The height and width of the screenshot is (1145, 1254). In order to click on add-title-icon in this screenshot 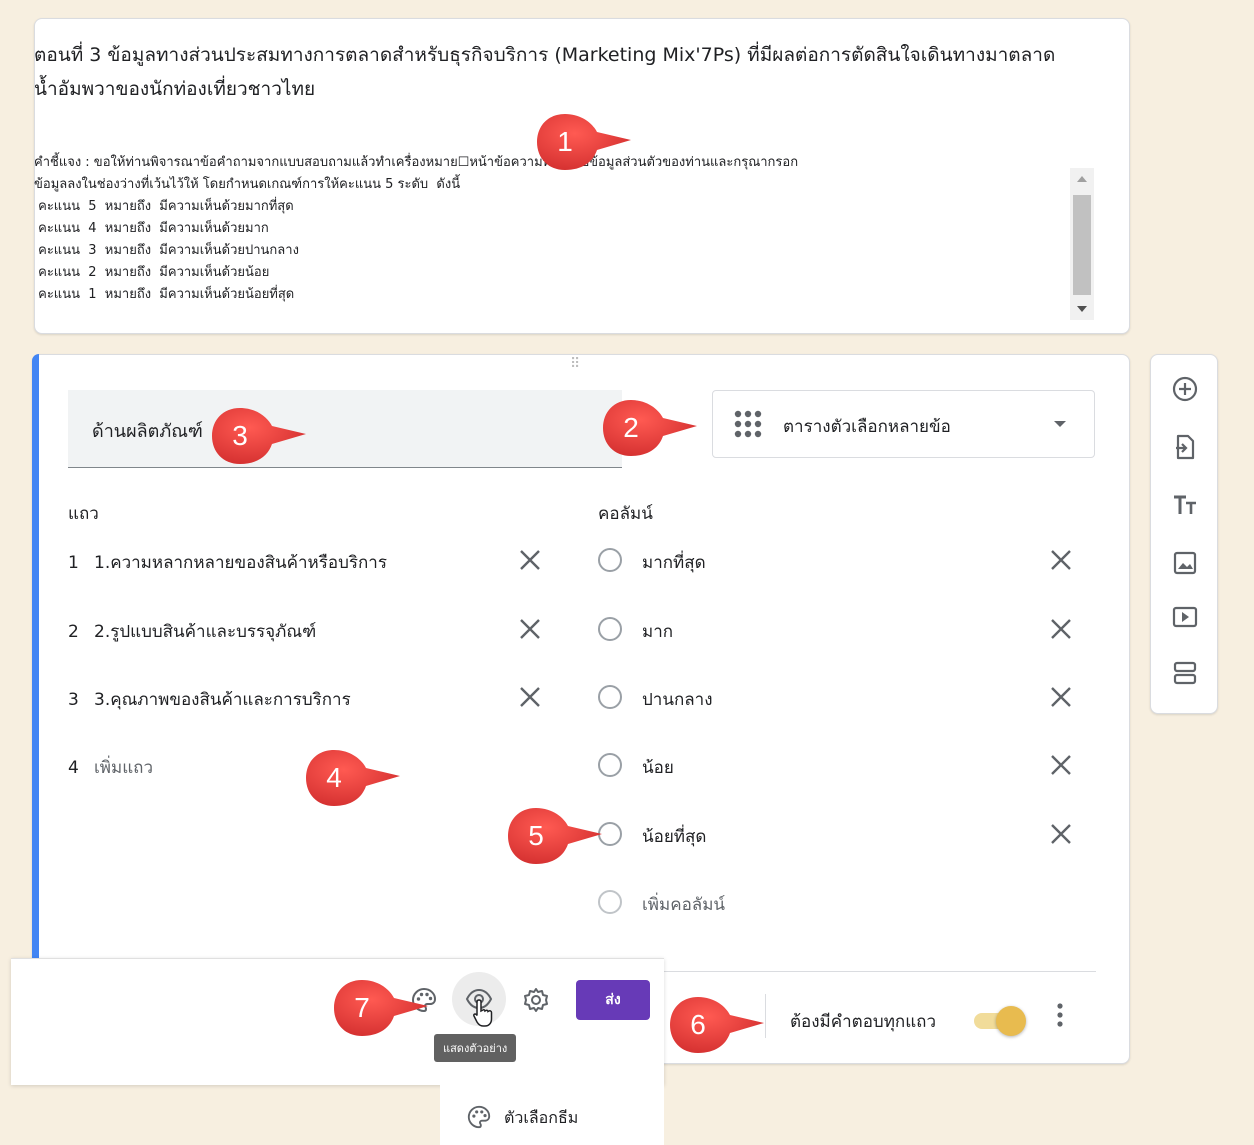, I will do `click(1185, 505)`.